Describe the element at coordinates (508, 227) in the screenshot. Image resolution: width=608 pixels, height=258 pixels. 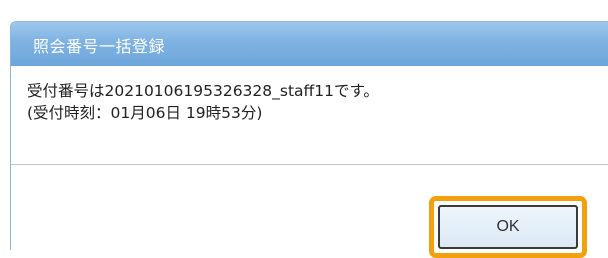
I see `ok-button: OK` at that location.